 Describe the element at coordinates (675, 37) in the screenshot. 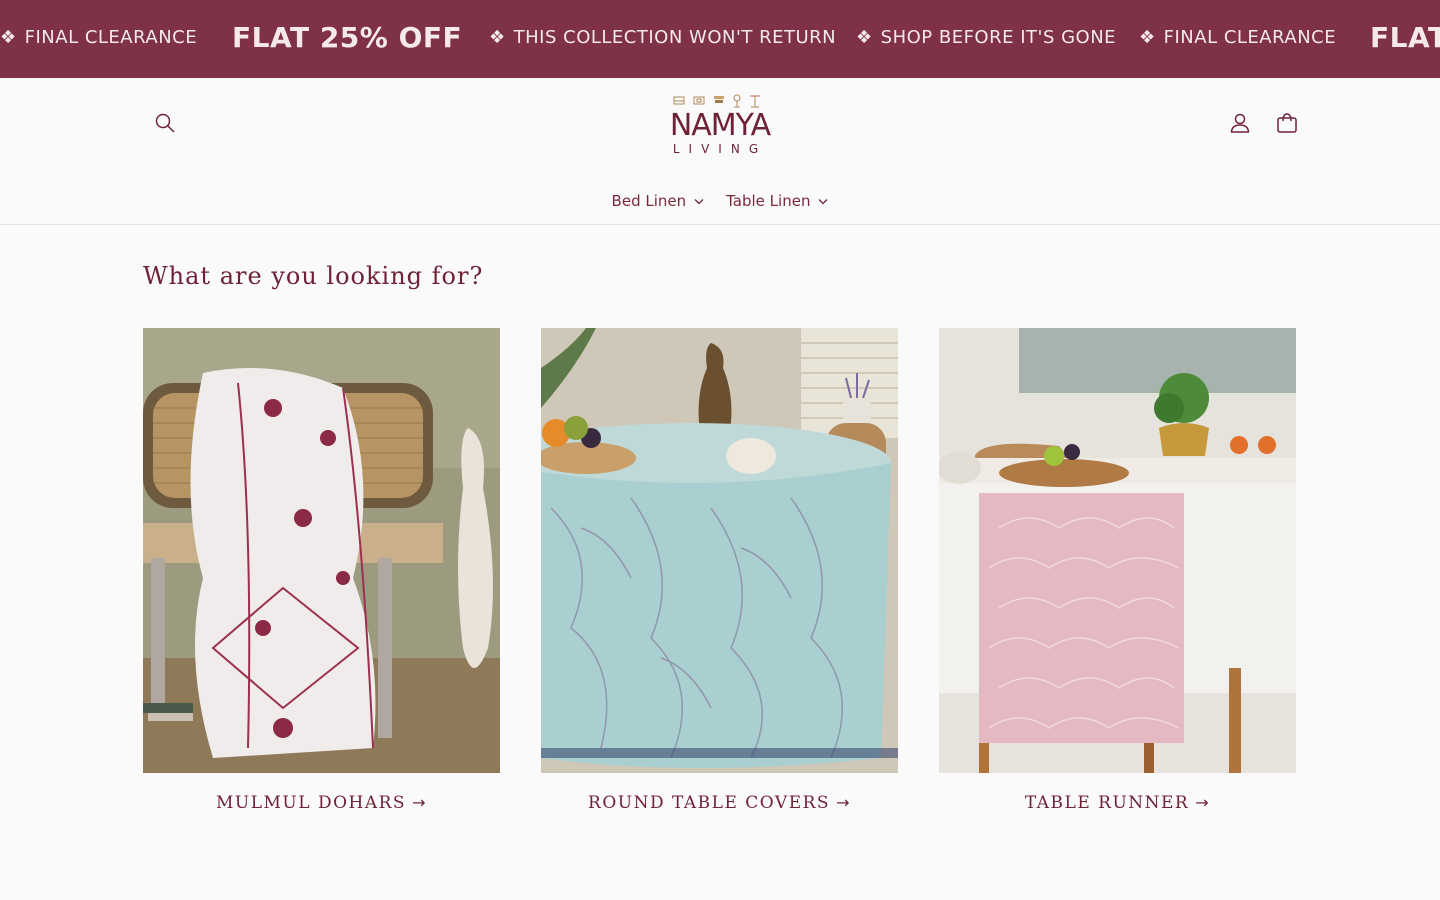

I see `announcement-text: THIS COLLECTION WON'T RETURN` at that location.